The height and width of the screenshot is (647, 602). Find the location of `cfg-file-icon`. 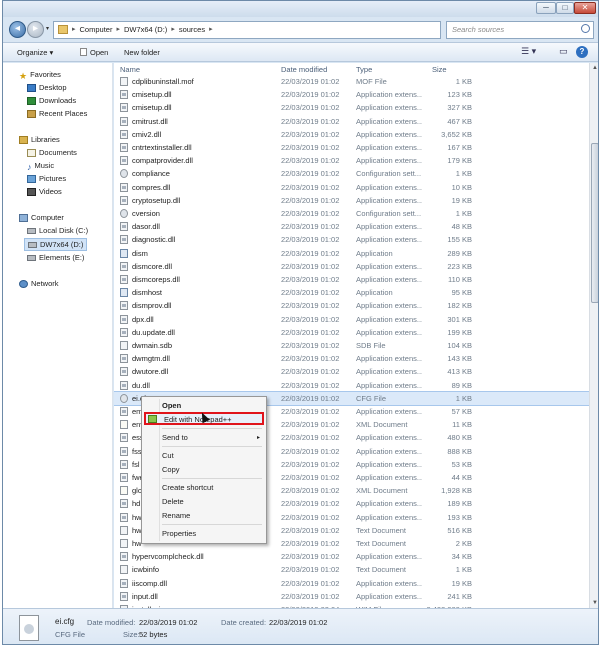

cfg-file-icon is located at coordinates (124, 398).